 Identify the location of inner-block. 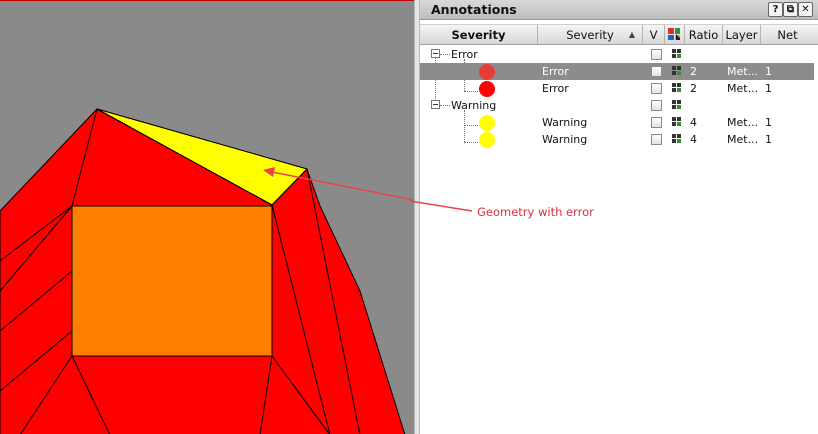
(172, 281).